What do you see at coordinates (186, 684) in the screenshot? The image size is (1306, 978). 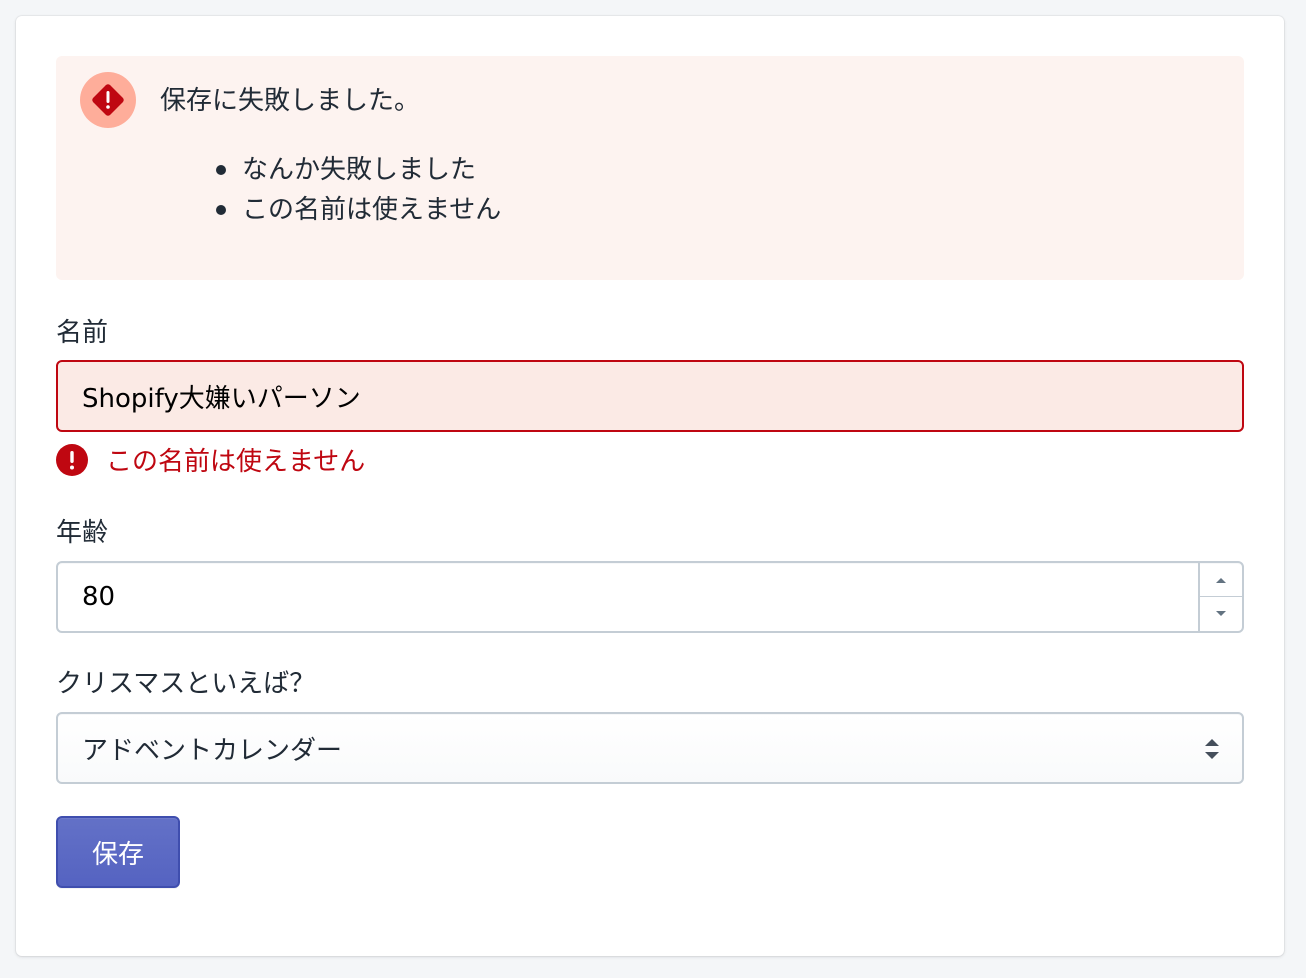 I see `christmas-label: クリスマスといえば？` at bounding box center [186, 684].